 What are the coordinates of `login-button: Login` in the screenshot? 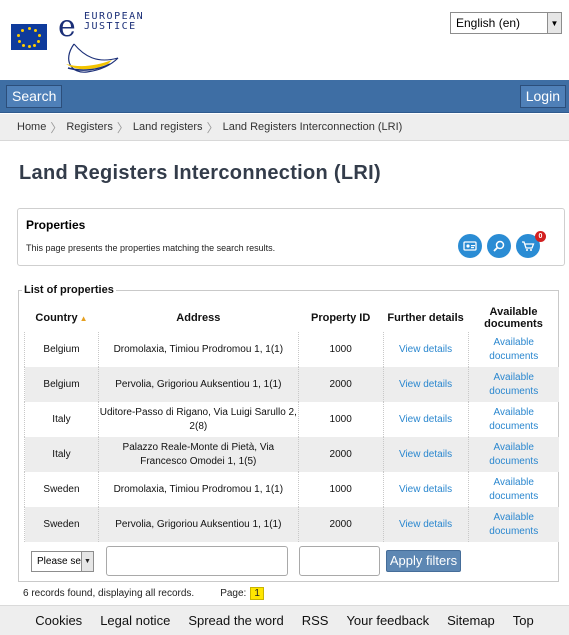 It's located at (542, 96).